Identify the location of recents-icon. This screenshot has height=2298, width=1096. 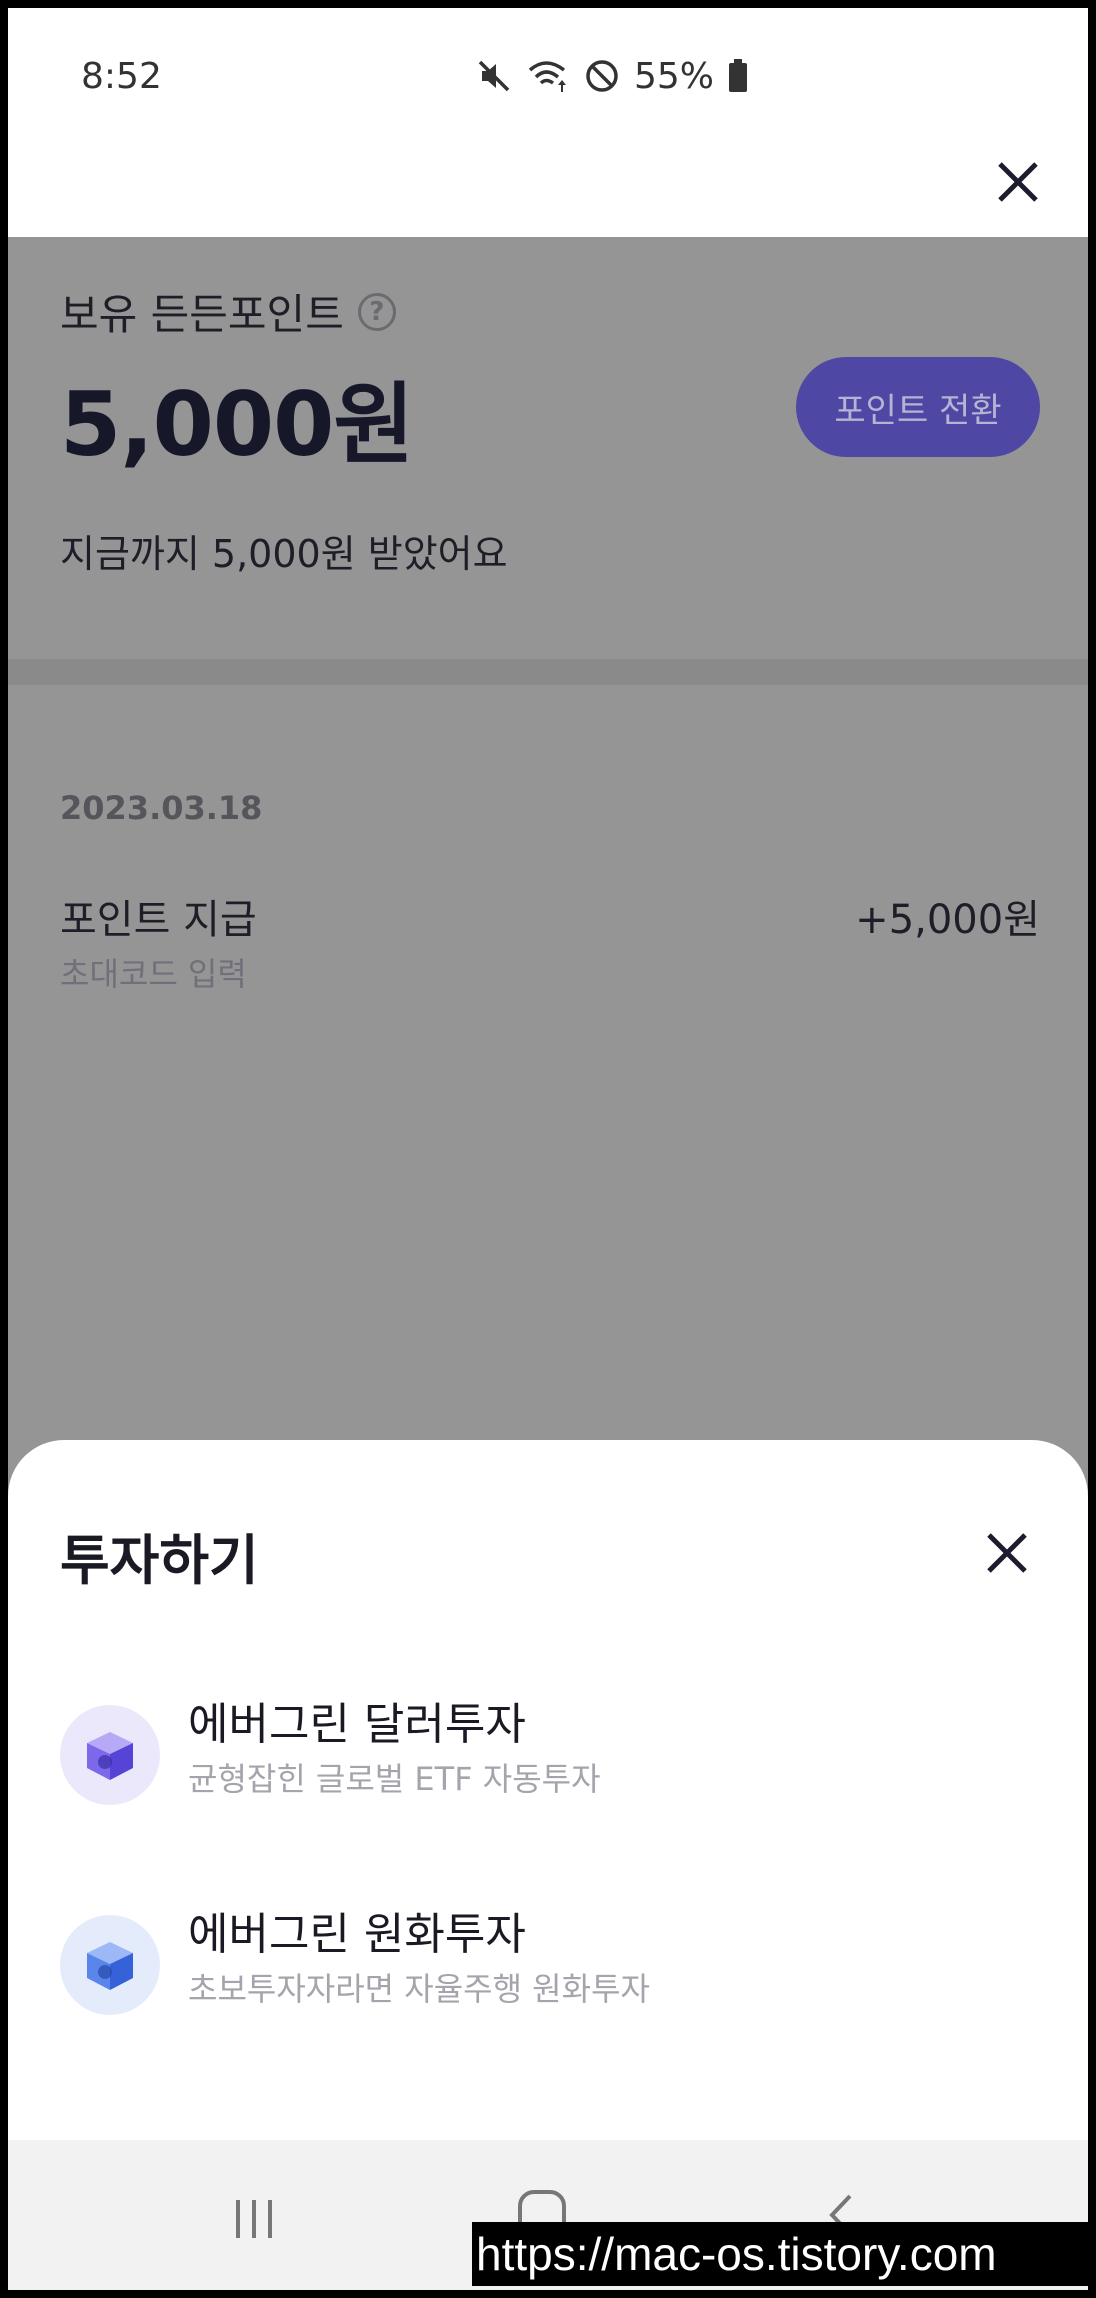
(254, 2219).